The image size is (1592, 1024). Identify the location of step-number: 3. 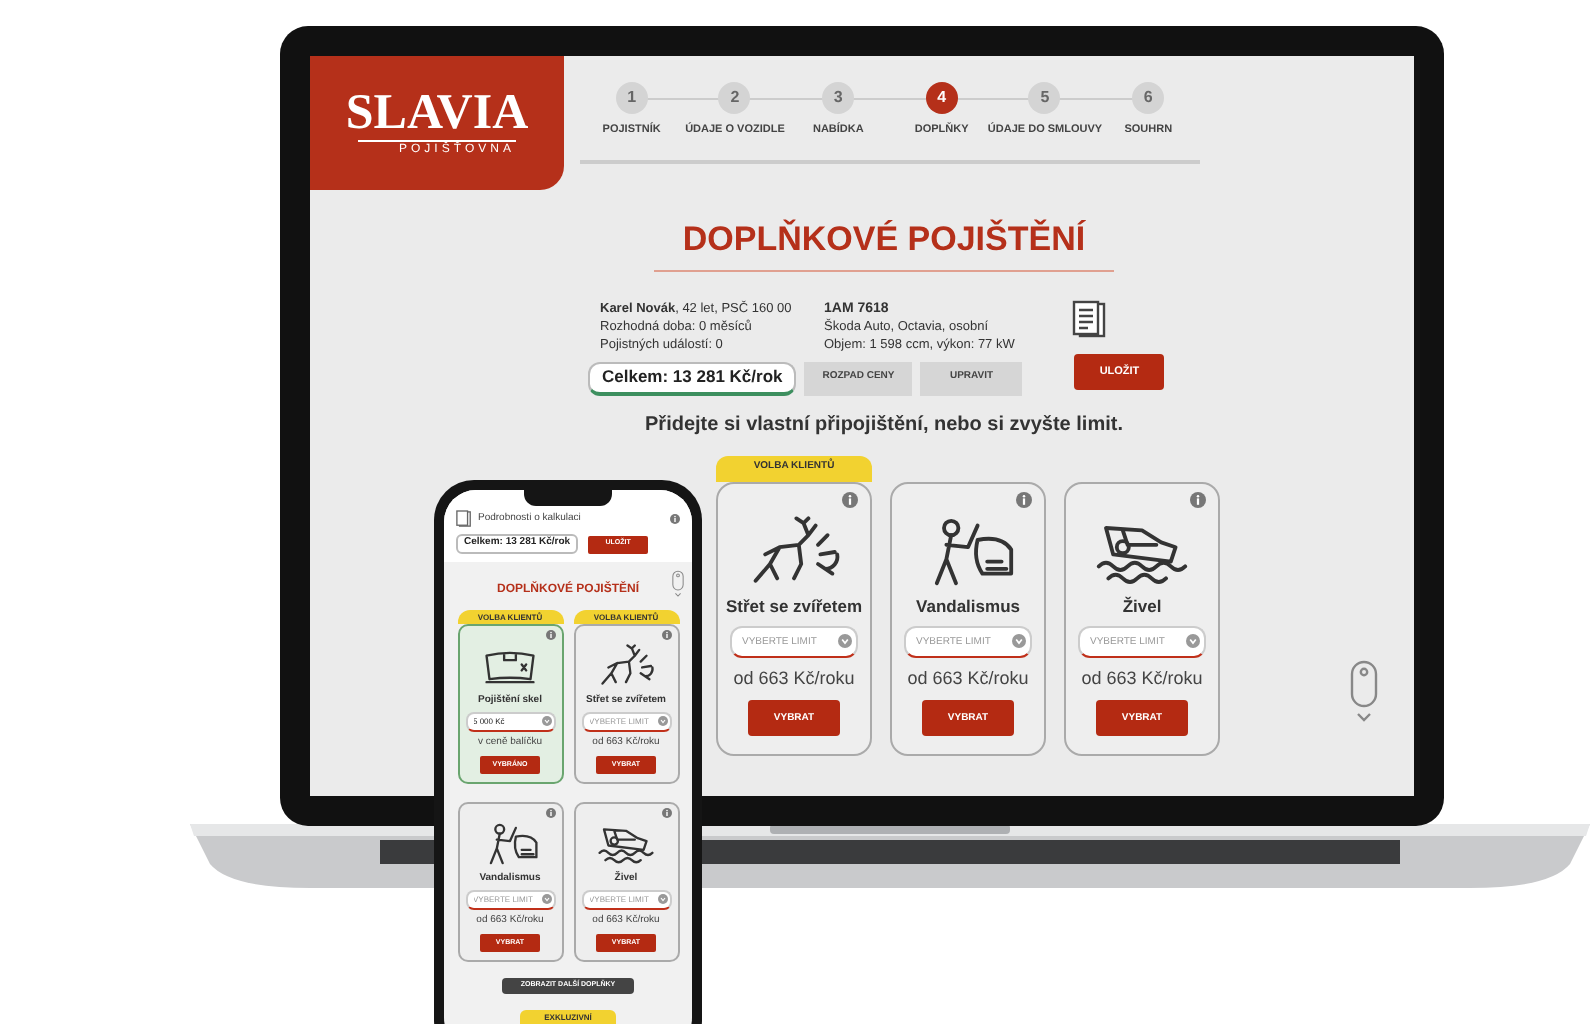
(838, 98).